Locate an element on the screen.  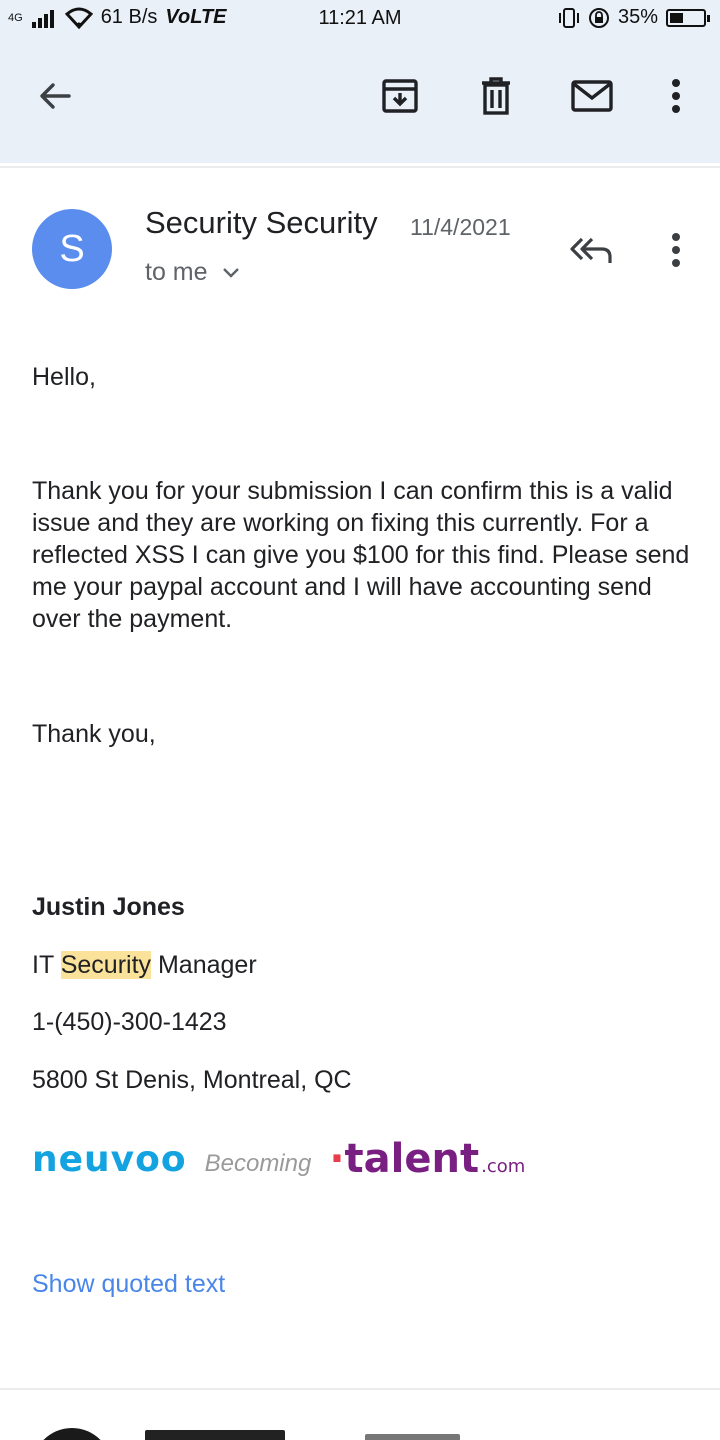
status-right: 35% is located at coordinates (634, 17).